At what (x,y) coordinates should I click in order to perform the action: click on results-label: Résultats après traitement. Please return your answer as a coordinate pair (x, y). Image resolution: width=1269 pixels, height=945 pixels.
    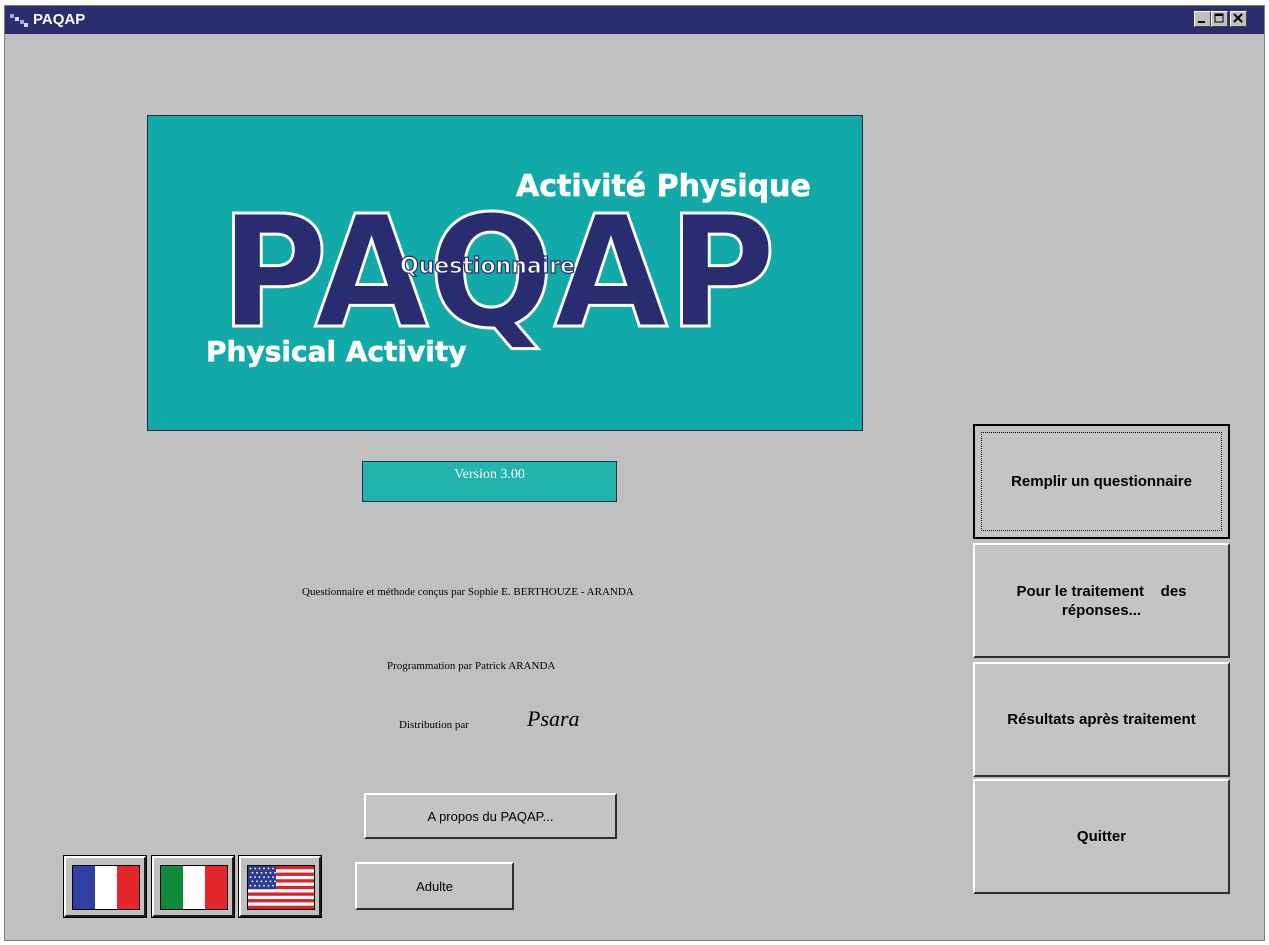
    Looking at the image, I should click on (1101, 719).